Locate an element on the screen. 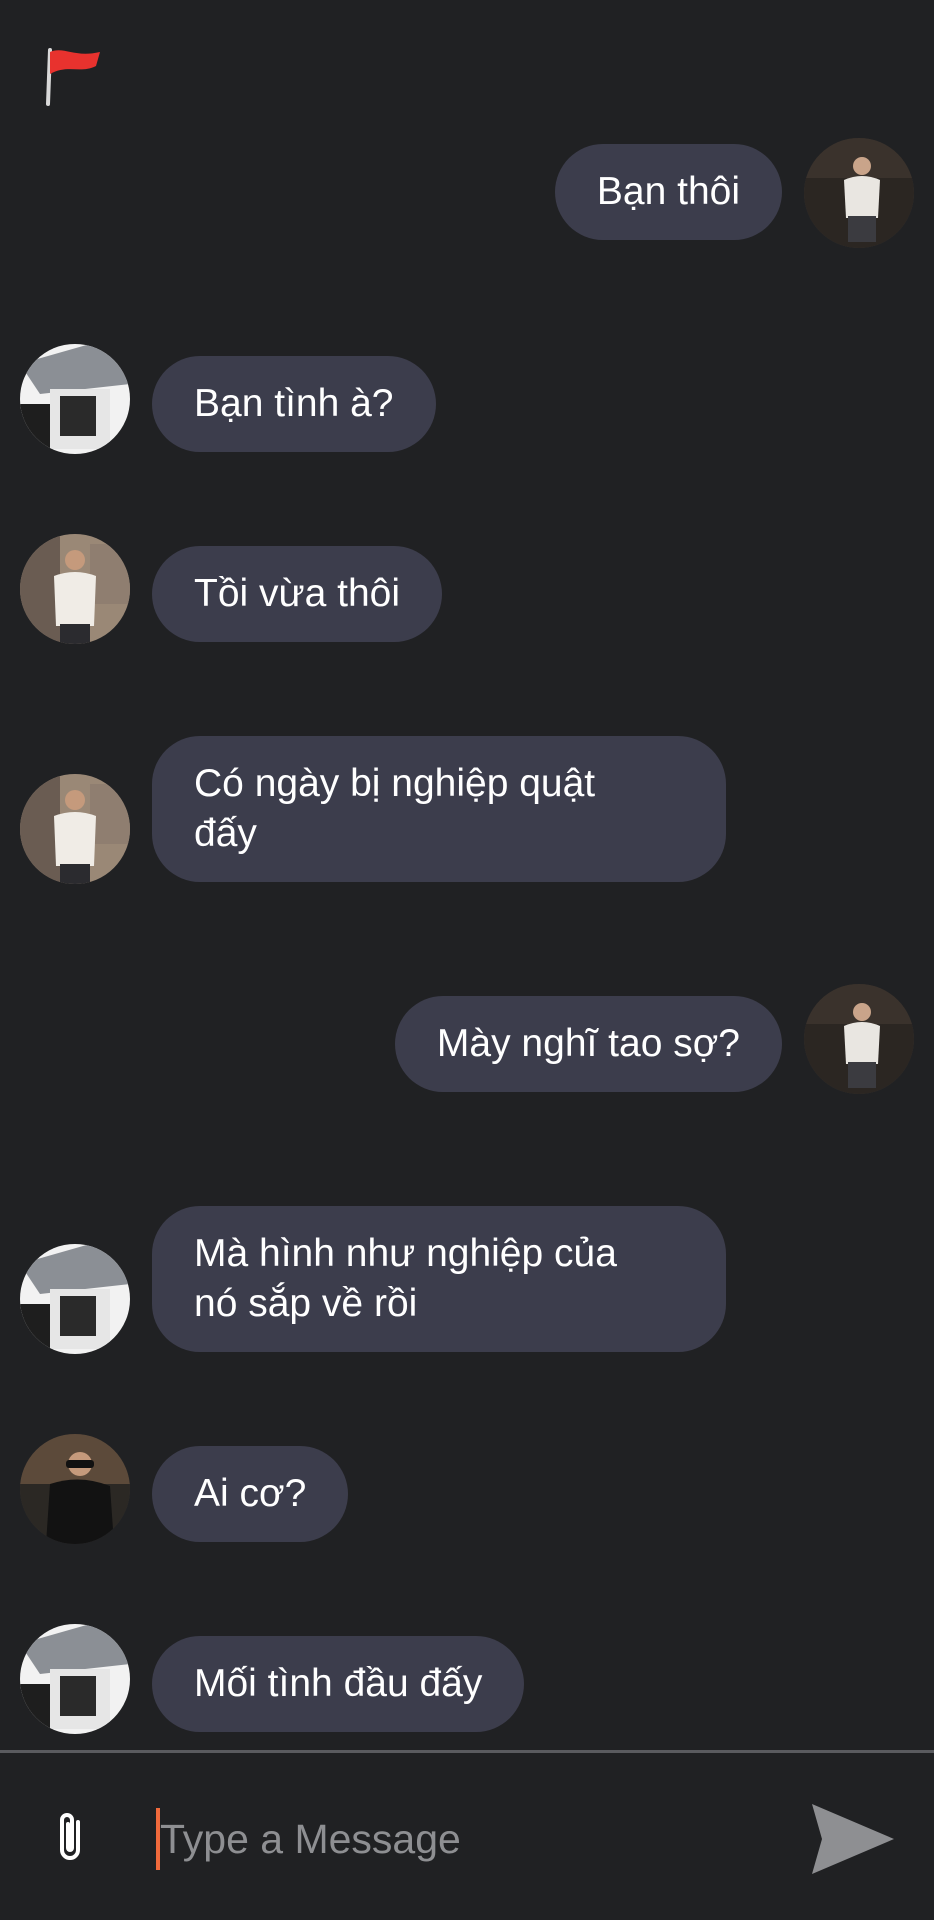 This screenshot has width=934, height=1920. message-row: Mày nghĩ tao sợ? is located at coordinates (467, 1044).